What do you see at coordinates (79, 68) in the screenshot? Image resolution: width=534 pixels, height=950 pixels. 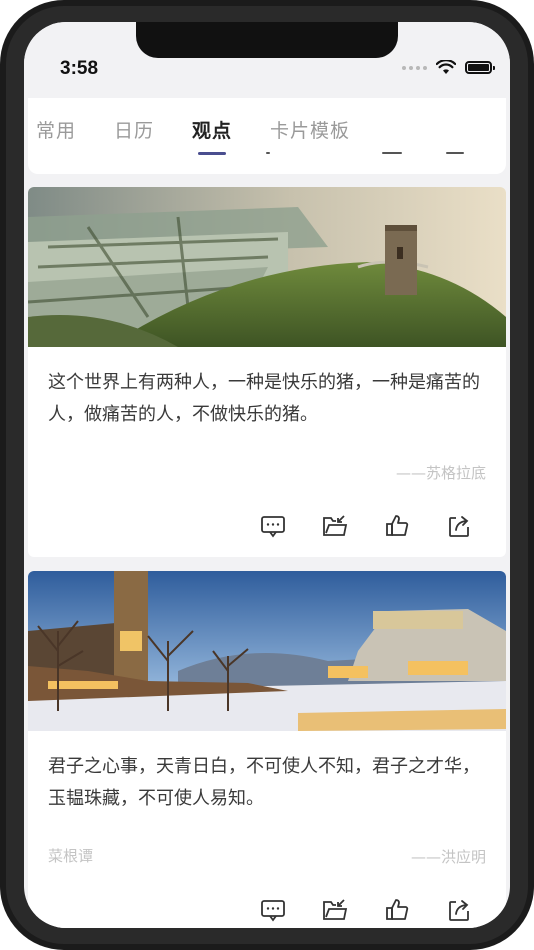 I see `status-time: 3:58` at bounding box center [79, 68].